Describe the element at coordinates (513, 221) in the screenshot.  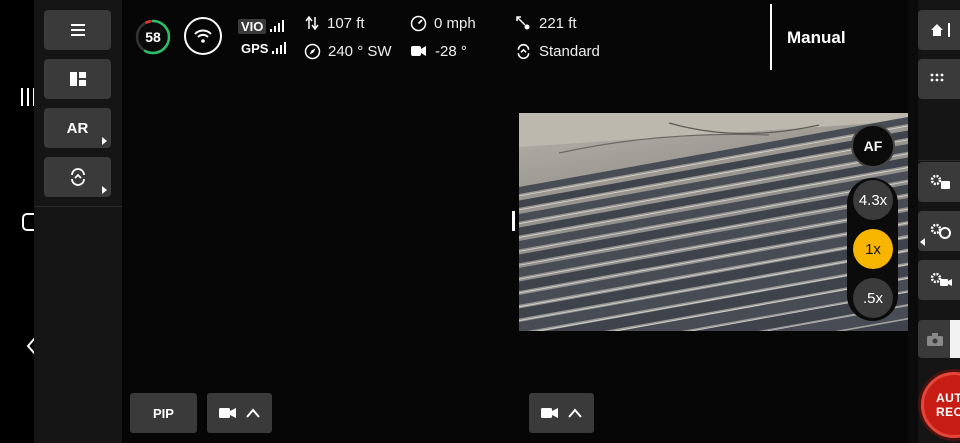
I see `split-handle` at that location.